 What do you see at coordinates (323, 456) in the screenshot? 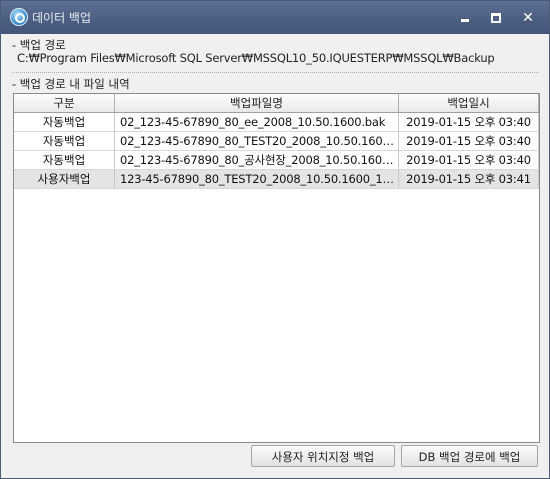
I see `user-location-backup-button: 사용자 위치지정 백업` at bounding box center [323, 456].